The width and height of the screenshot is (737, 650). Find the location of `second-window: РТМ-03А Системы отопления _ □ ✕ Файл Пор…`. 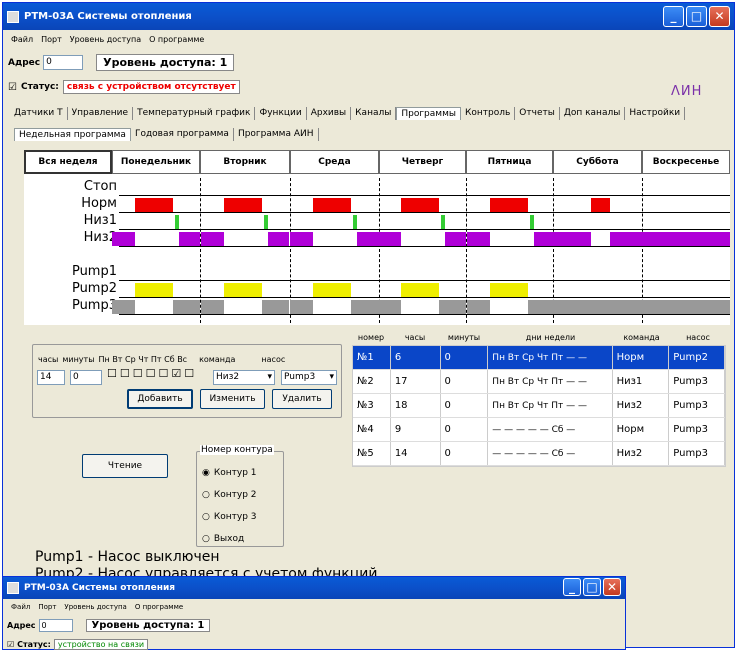

second-window: РТМ-03А Системы отопления _ □ ✕ Файл Пор… is located at coordinates (314, 613).